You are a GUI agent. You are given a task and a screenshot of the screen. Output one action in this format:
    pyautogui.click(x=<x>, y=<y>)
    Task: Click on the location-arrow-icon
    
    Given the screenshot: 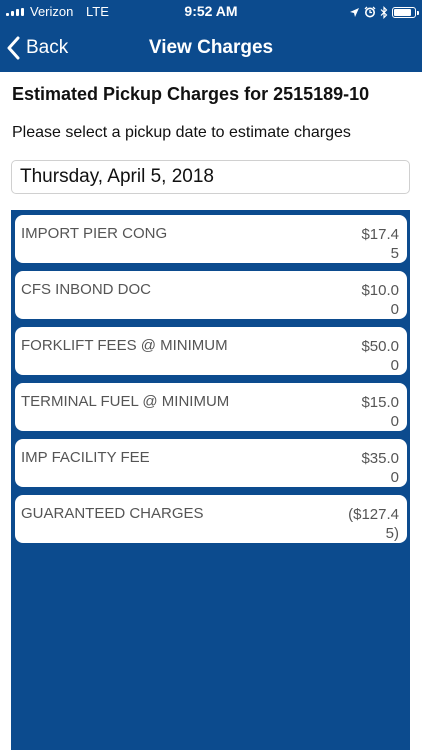 What is the action you would take?
    pyautogui.click(x=354, y=12)
    